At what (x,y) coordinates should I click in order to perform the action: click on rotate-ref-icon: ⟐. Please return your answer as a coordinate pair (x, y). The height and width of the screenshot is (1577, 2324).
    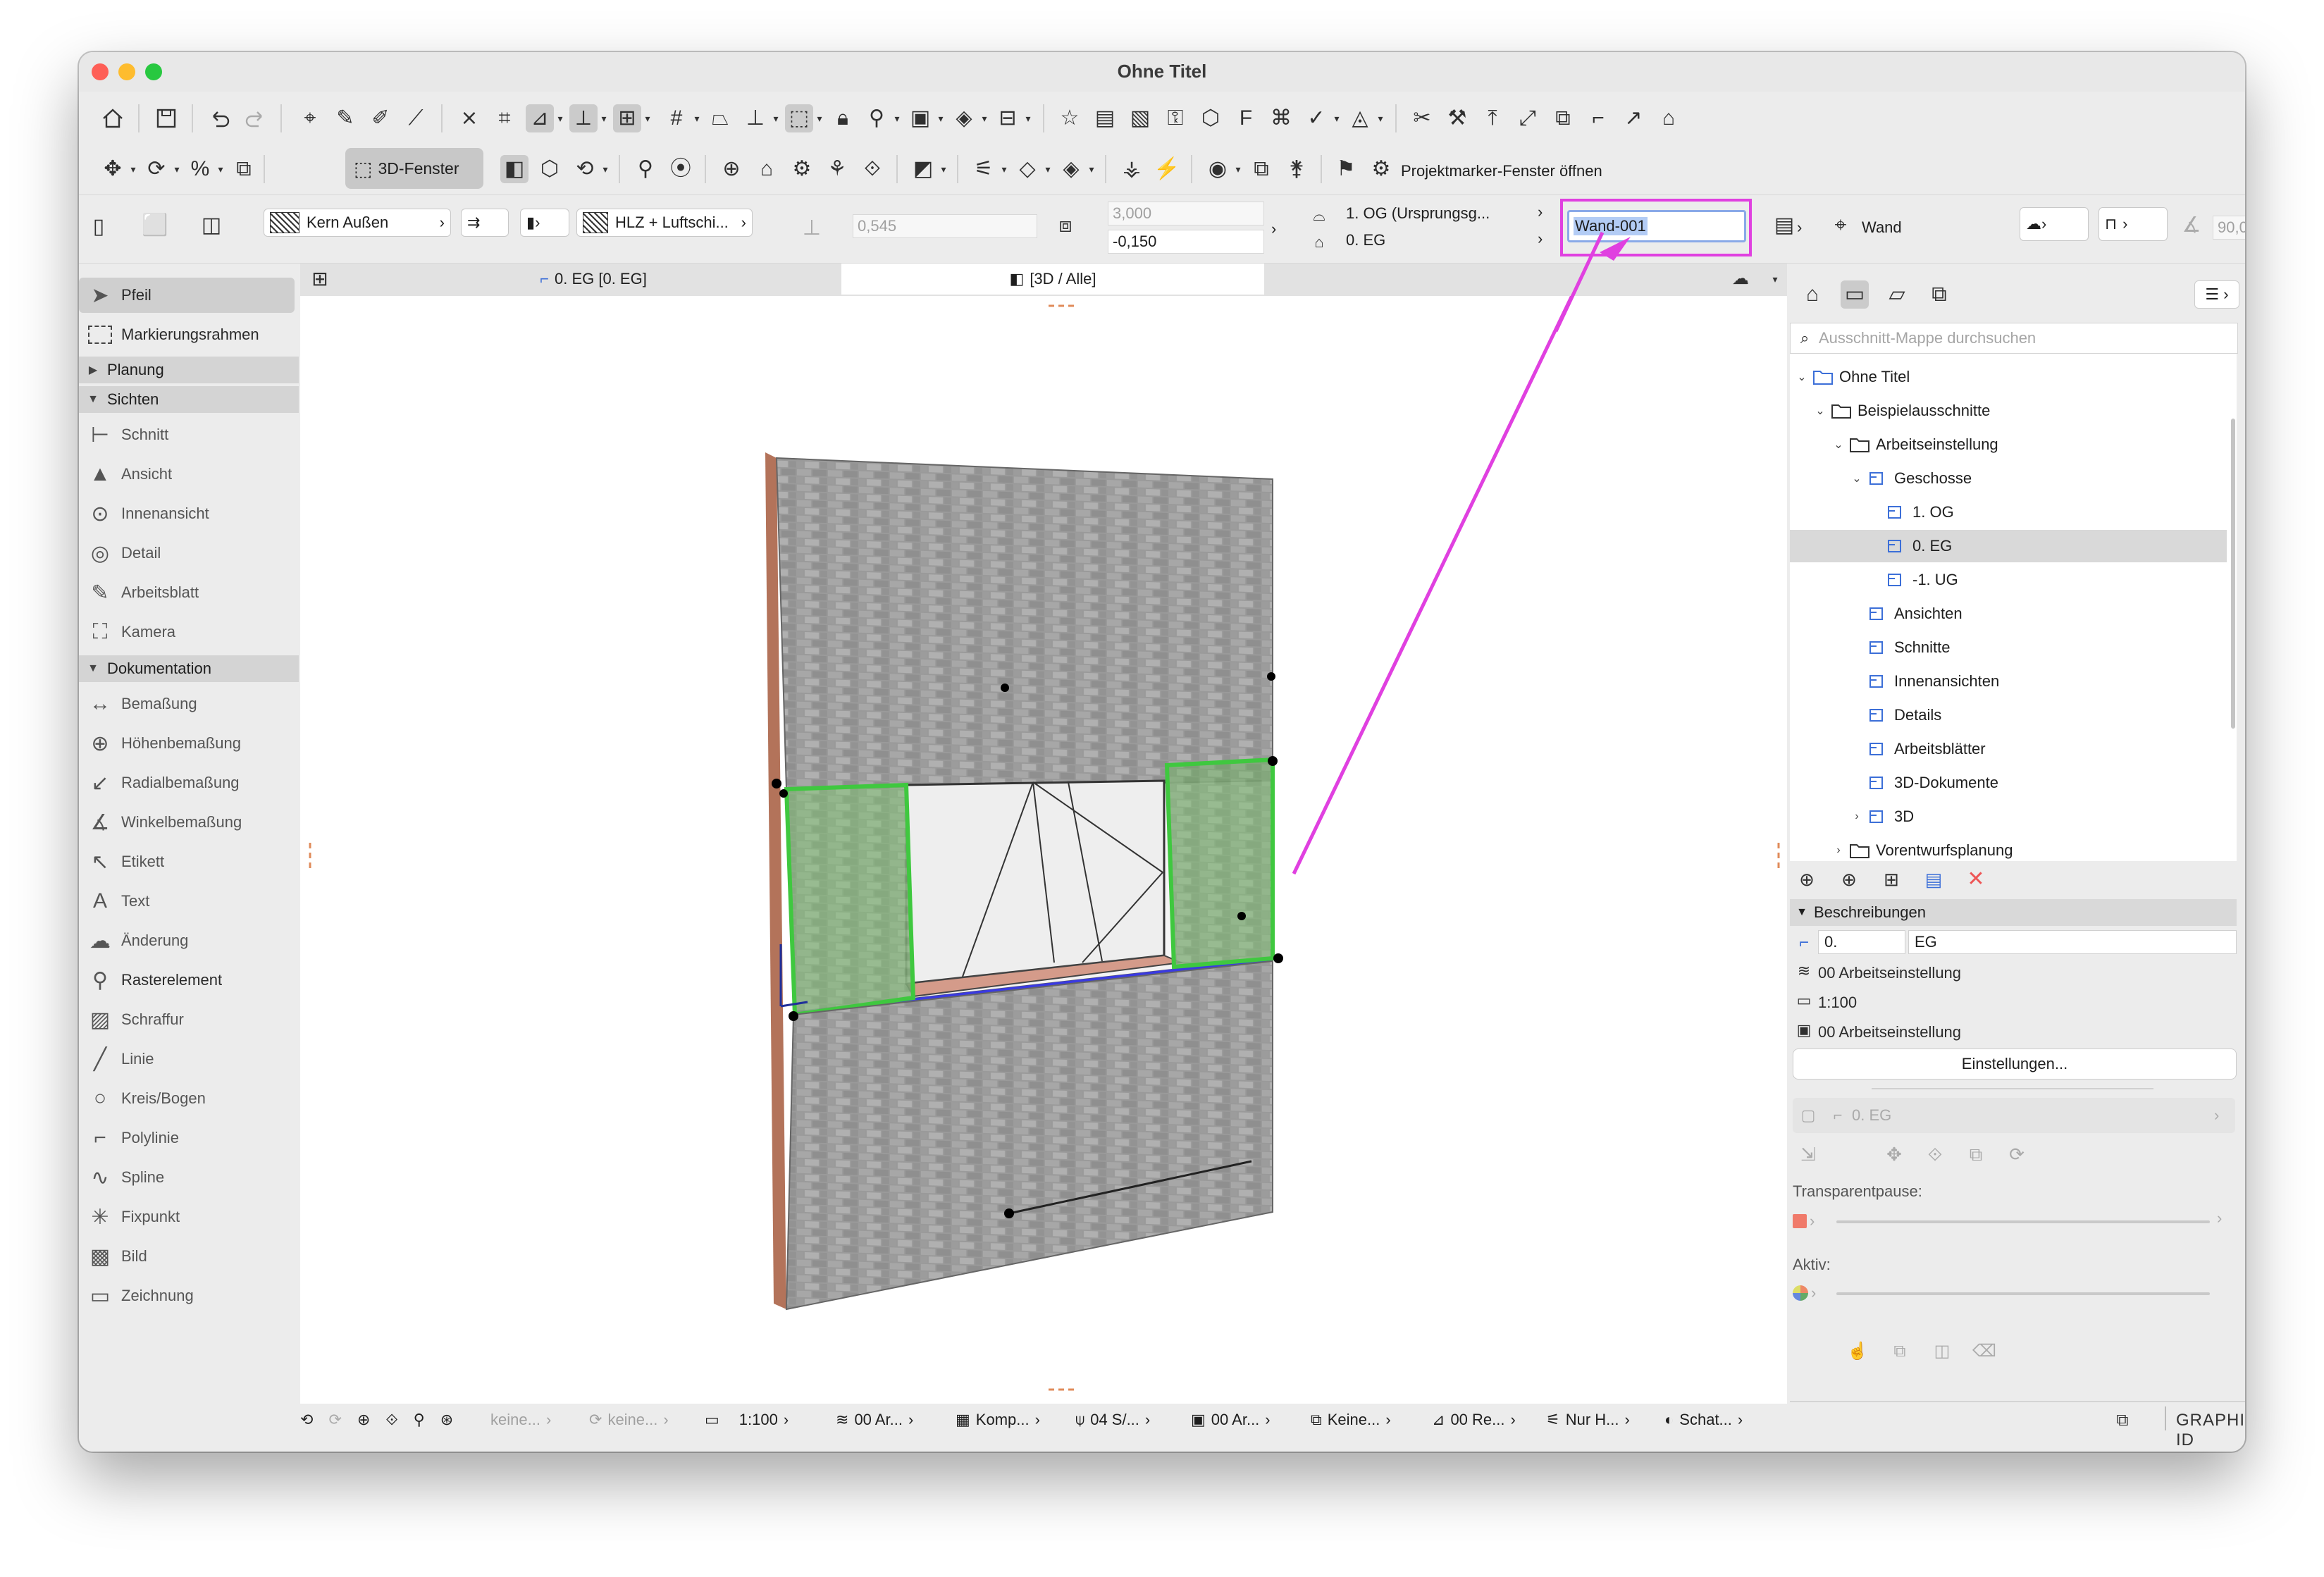
    Looking at the image, I should click on (1935, 1154).